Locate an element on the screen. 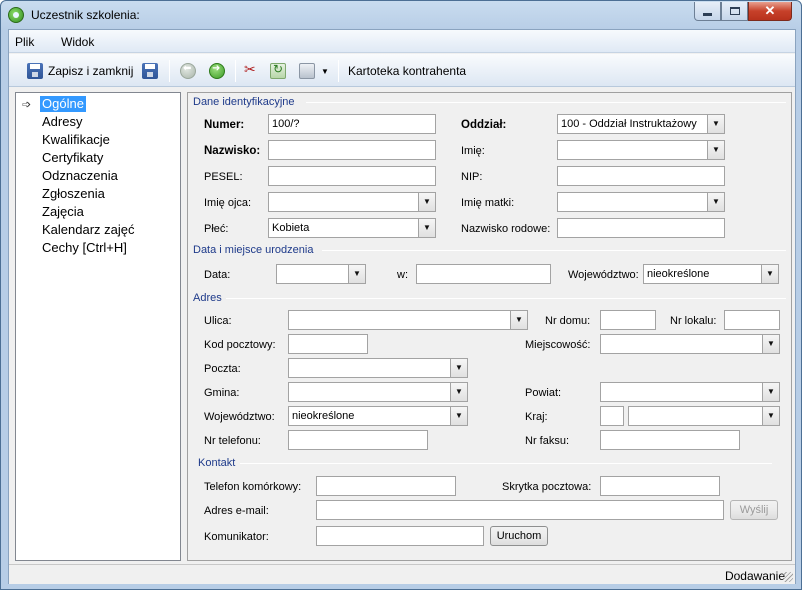 The height and width of the screenshot is (600, 802). house-number-field is located at coordinates (628, 320).